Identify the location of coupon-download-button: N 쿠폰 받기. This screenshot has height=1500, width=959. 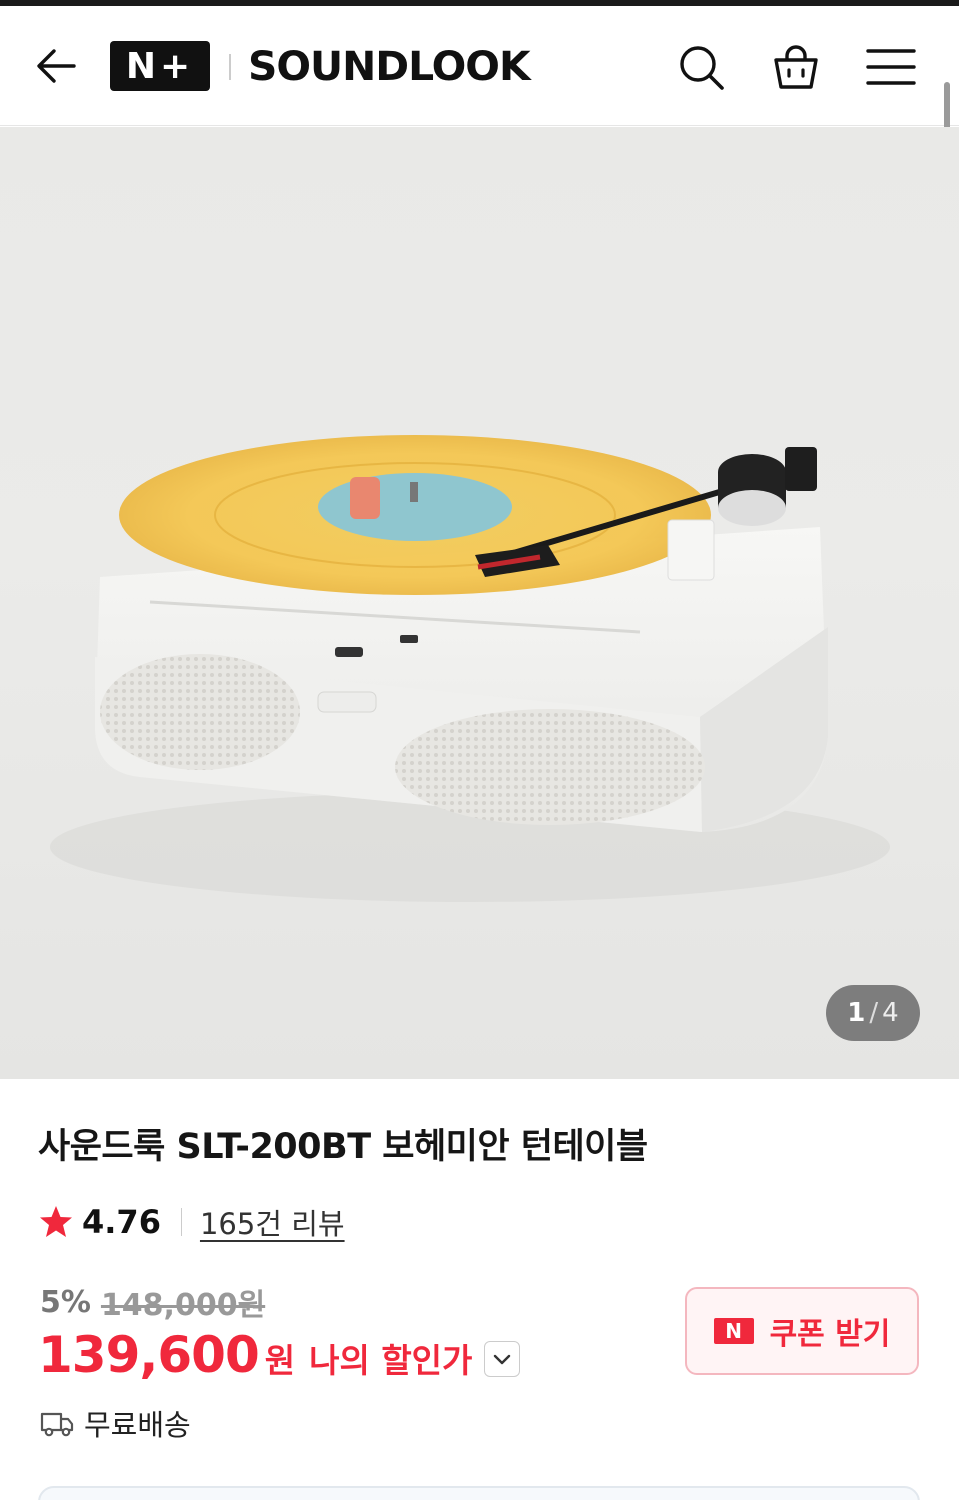
(802, 1331).